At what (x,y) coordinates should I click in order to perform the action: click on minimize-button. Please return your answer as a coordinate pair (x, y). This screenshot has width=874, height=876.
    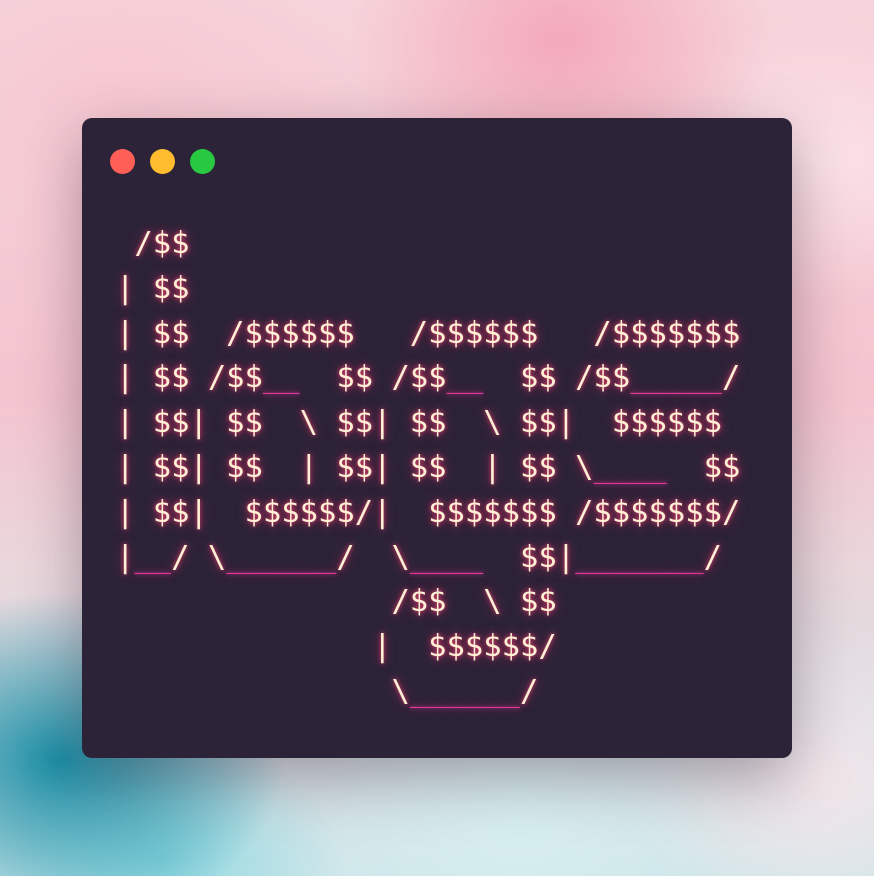
    Looking at the image, I should click on (162, 161).